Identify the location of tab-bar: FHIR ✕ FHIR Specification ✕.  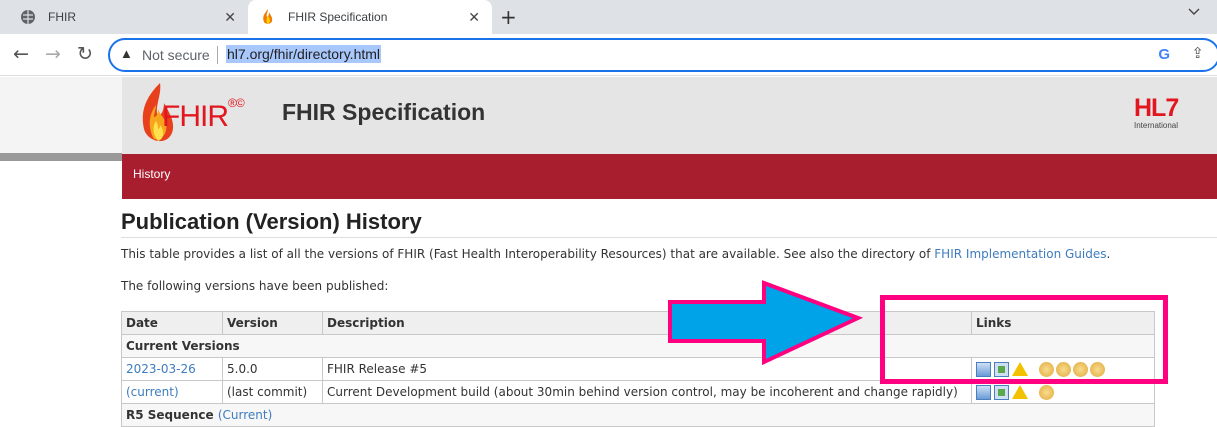
(608, 17).